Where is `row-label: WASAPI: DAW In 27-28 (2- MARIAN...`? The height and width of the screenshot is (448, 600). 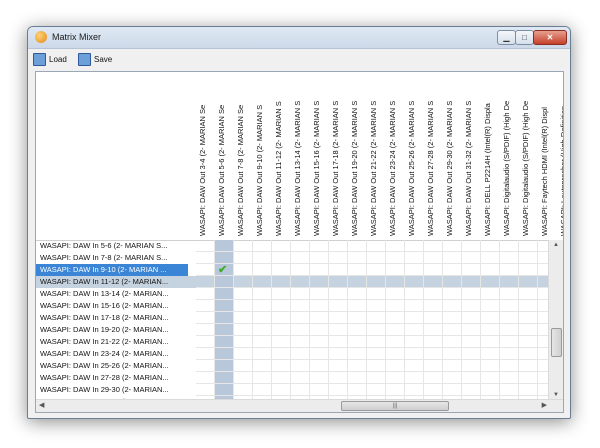
row-label: WASAPI: DAW In 27-28 (2- MARIAN... is located at coordinates (112, 378).